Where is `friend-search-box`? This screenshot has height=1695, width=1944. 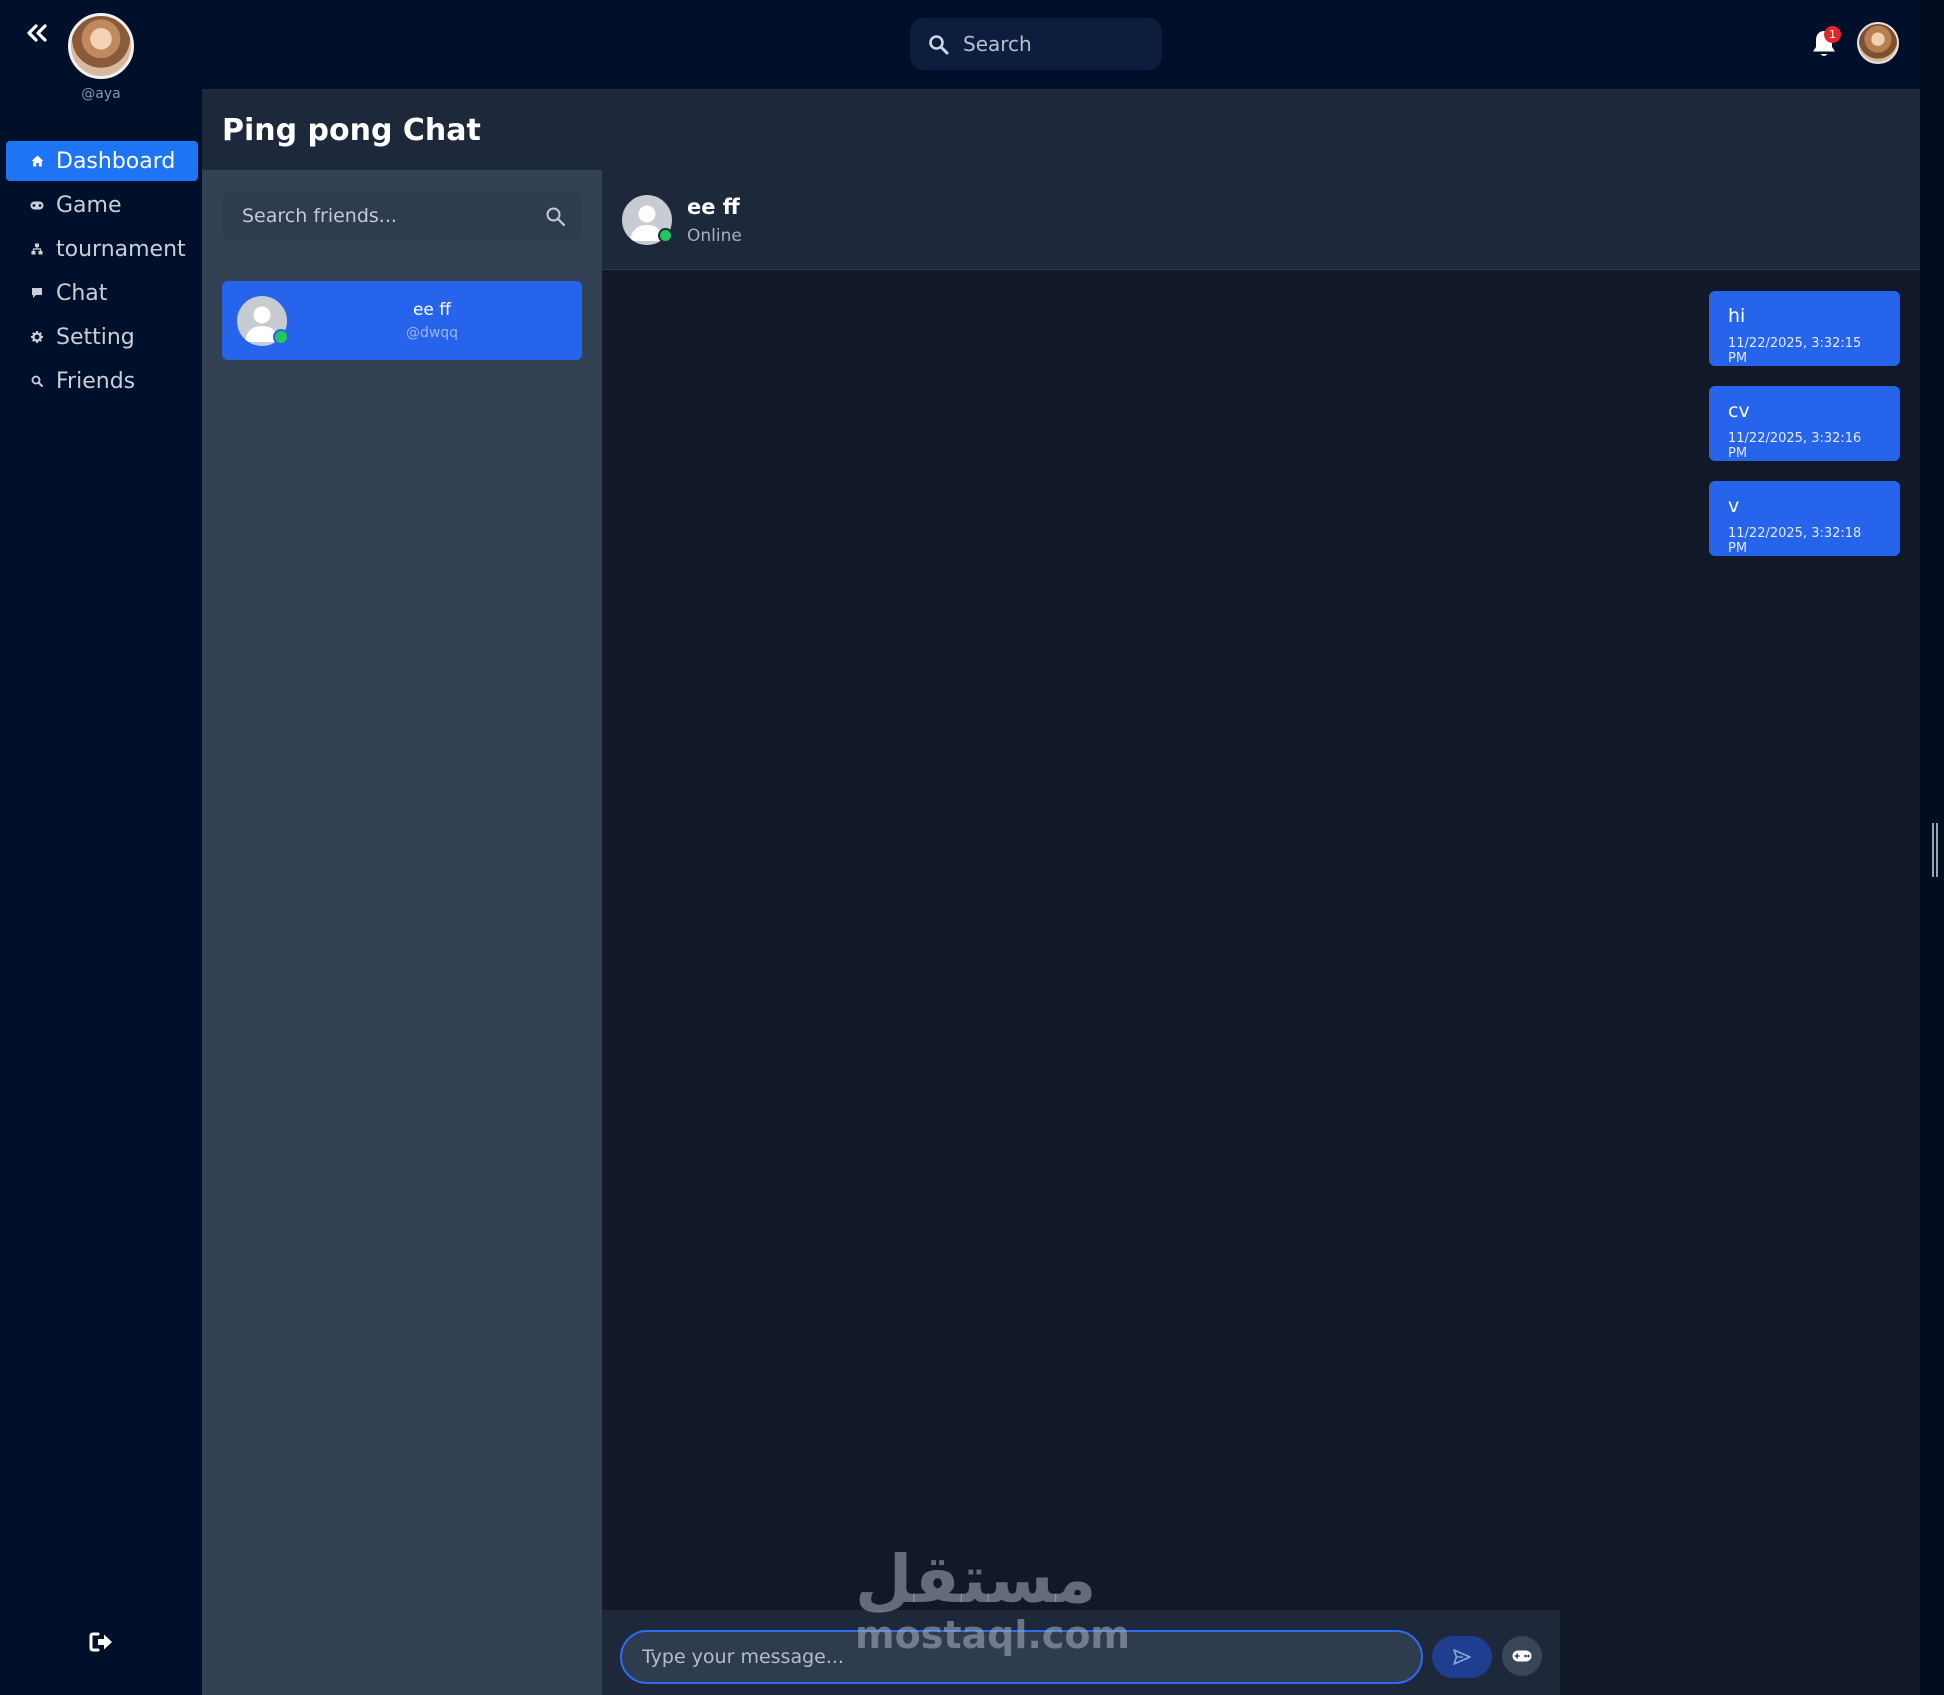
friend-search-box is located at coordinates (402, 216).